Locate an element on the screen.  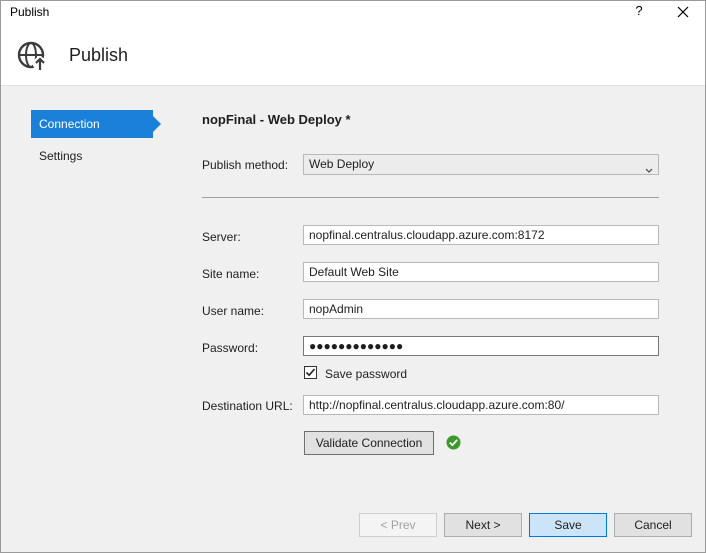
profile-title: nopFinal - Web Deploy * is located at coordinates (276, 119).